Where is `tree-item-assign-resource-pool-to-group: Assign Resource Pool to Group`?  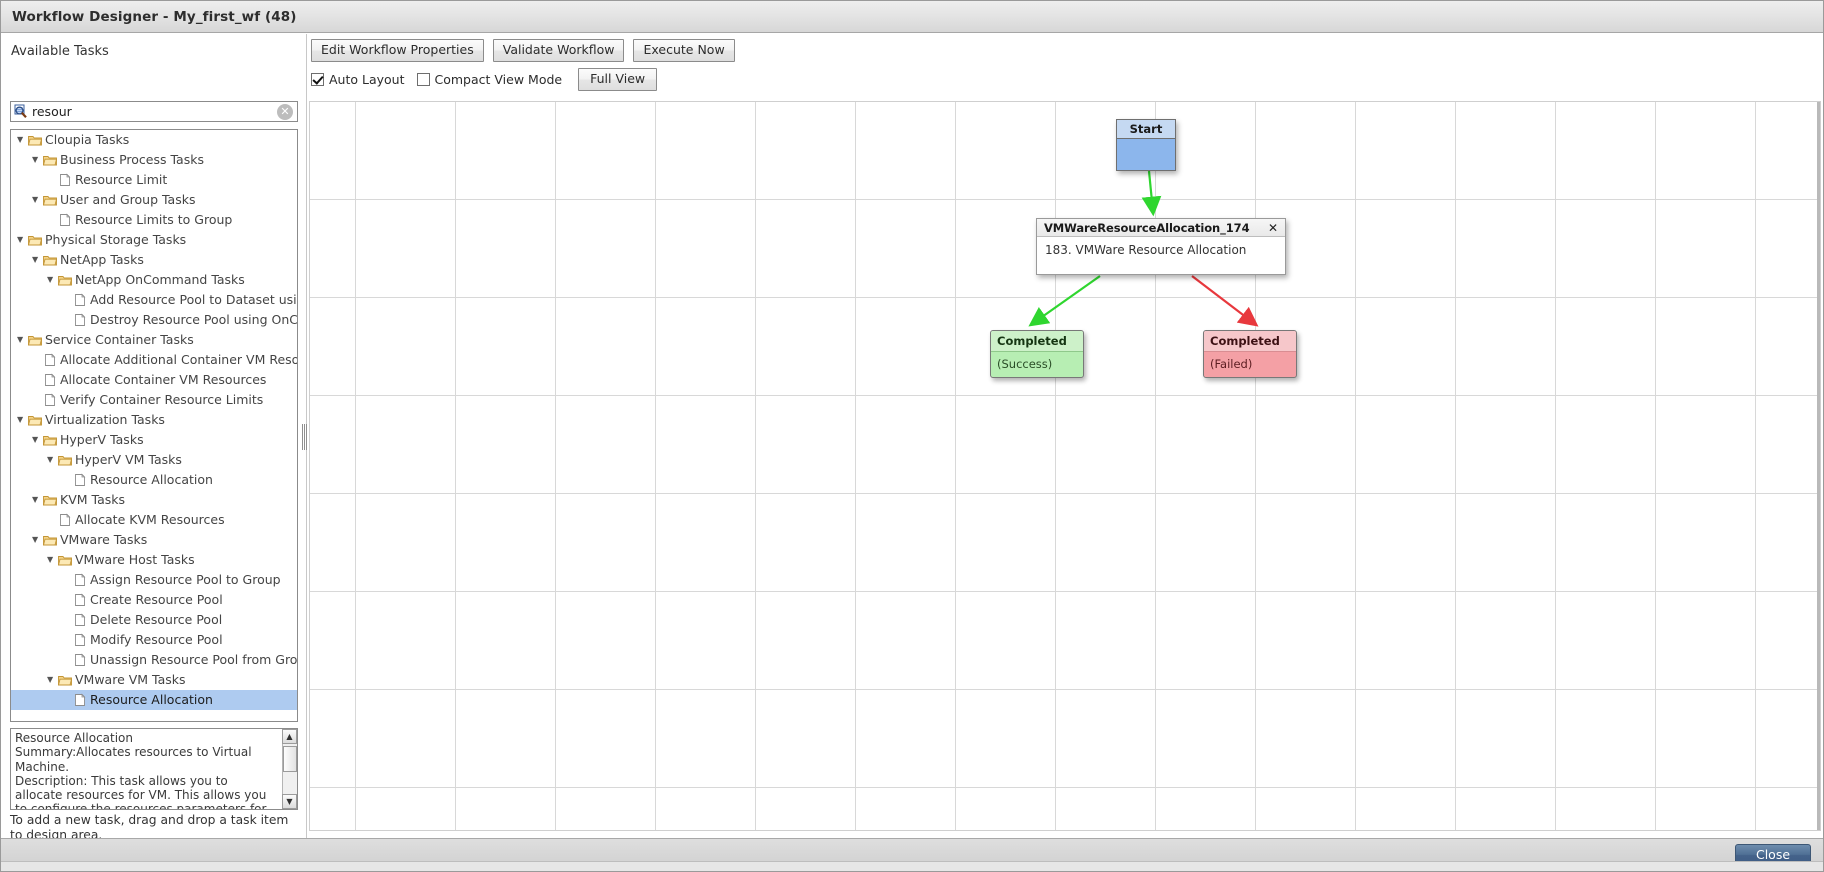
tree-item-assign-resource-pool-to-group: Assign Resource Pool to Group is located at coordinates (154, 580).